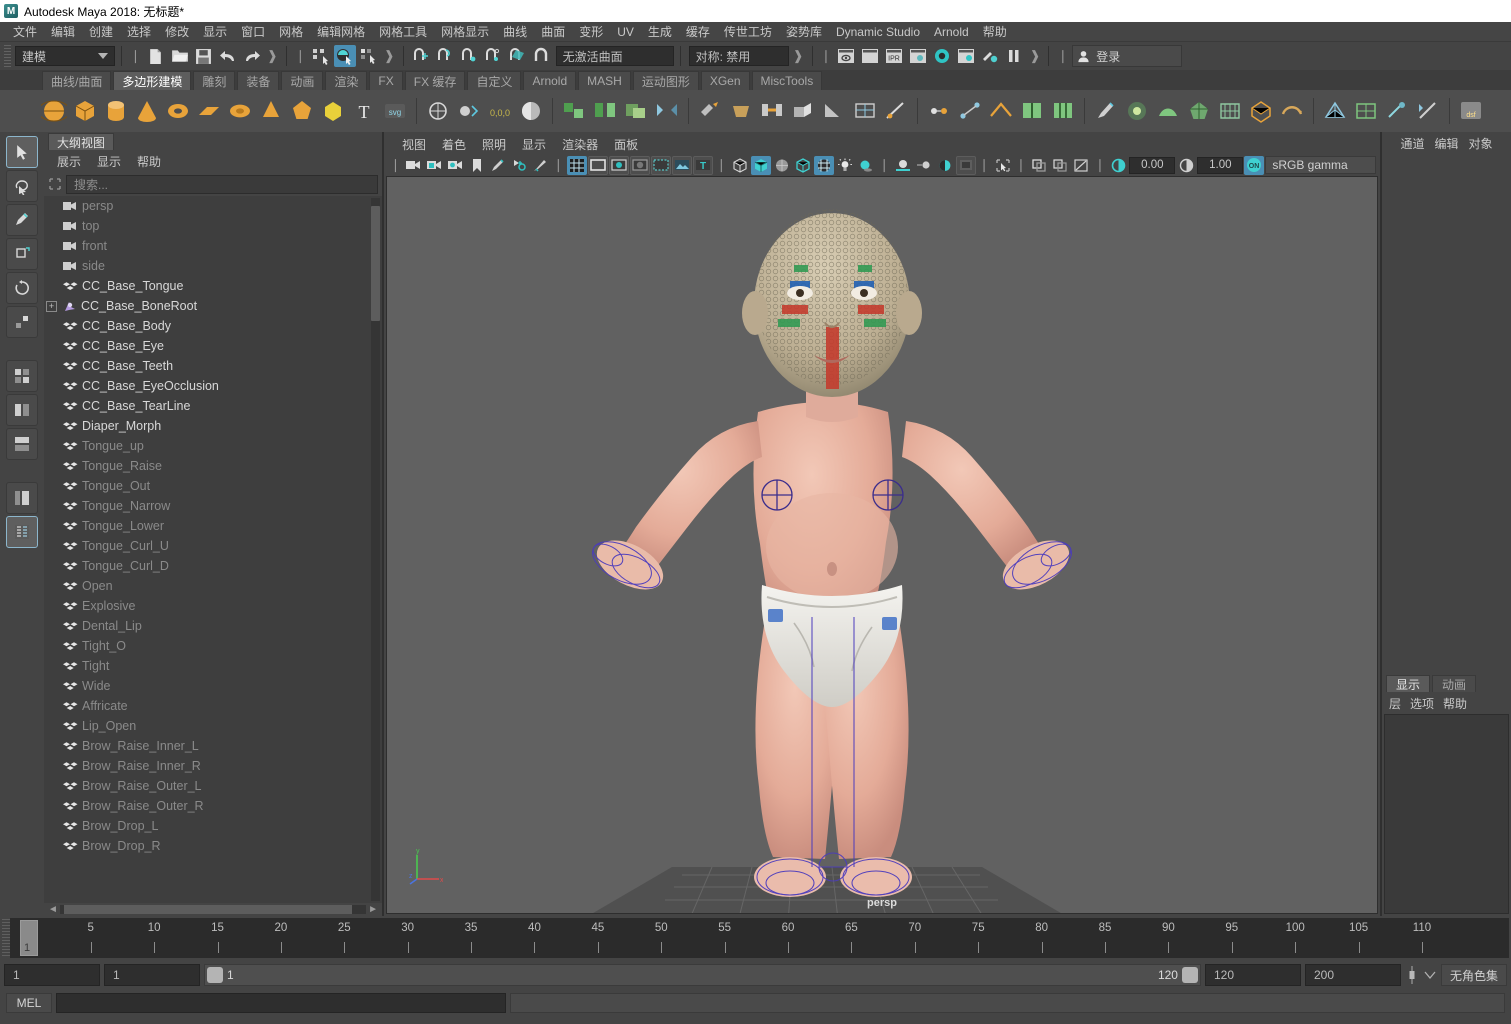 Image resolution: width=1511 pixels, height=1024 pixels. I want to click on lock-camera-icon, so click(435, 165).